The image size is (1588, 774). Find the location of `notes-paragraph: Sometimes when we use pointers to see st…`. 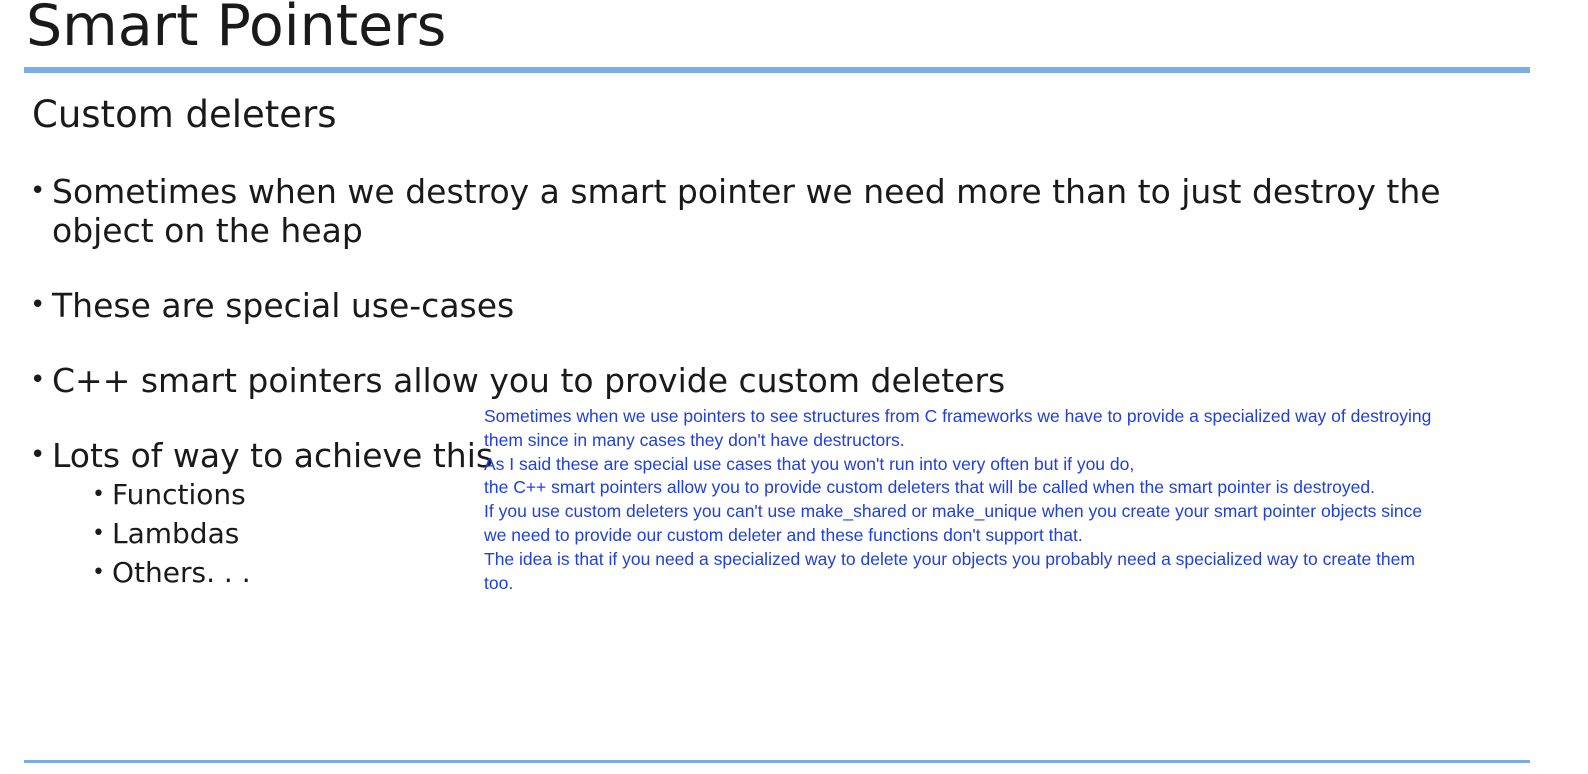

notes-paragraph: Sometimes when we use pointers to see st… is located at coordinates (958, 428).